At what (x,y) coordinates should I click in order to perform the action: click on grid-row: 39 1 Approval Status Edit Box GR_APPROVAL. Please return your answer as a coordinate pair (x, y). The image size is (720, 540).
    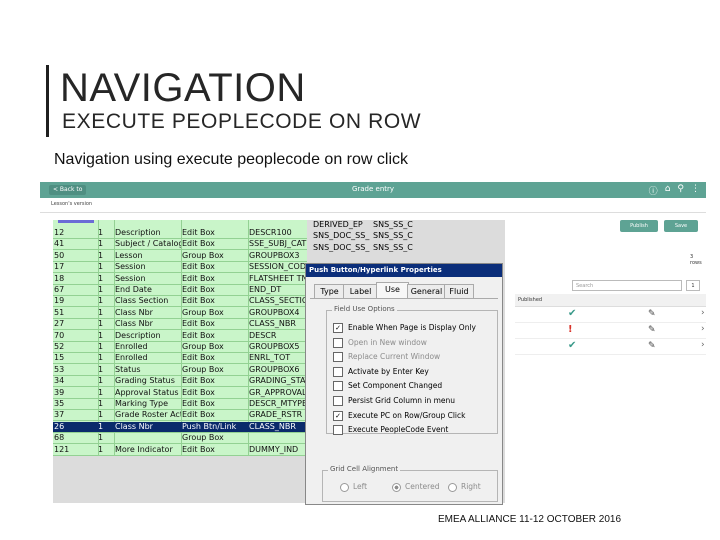
    Looking at the image, I should click on (180, 393).